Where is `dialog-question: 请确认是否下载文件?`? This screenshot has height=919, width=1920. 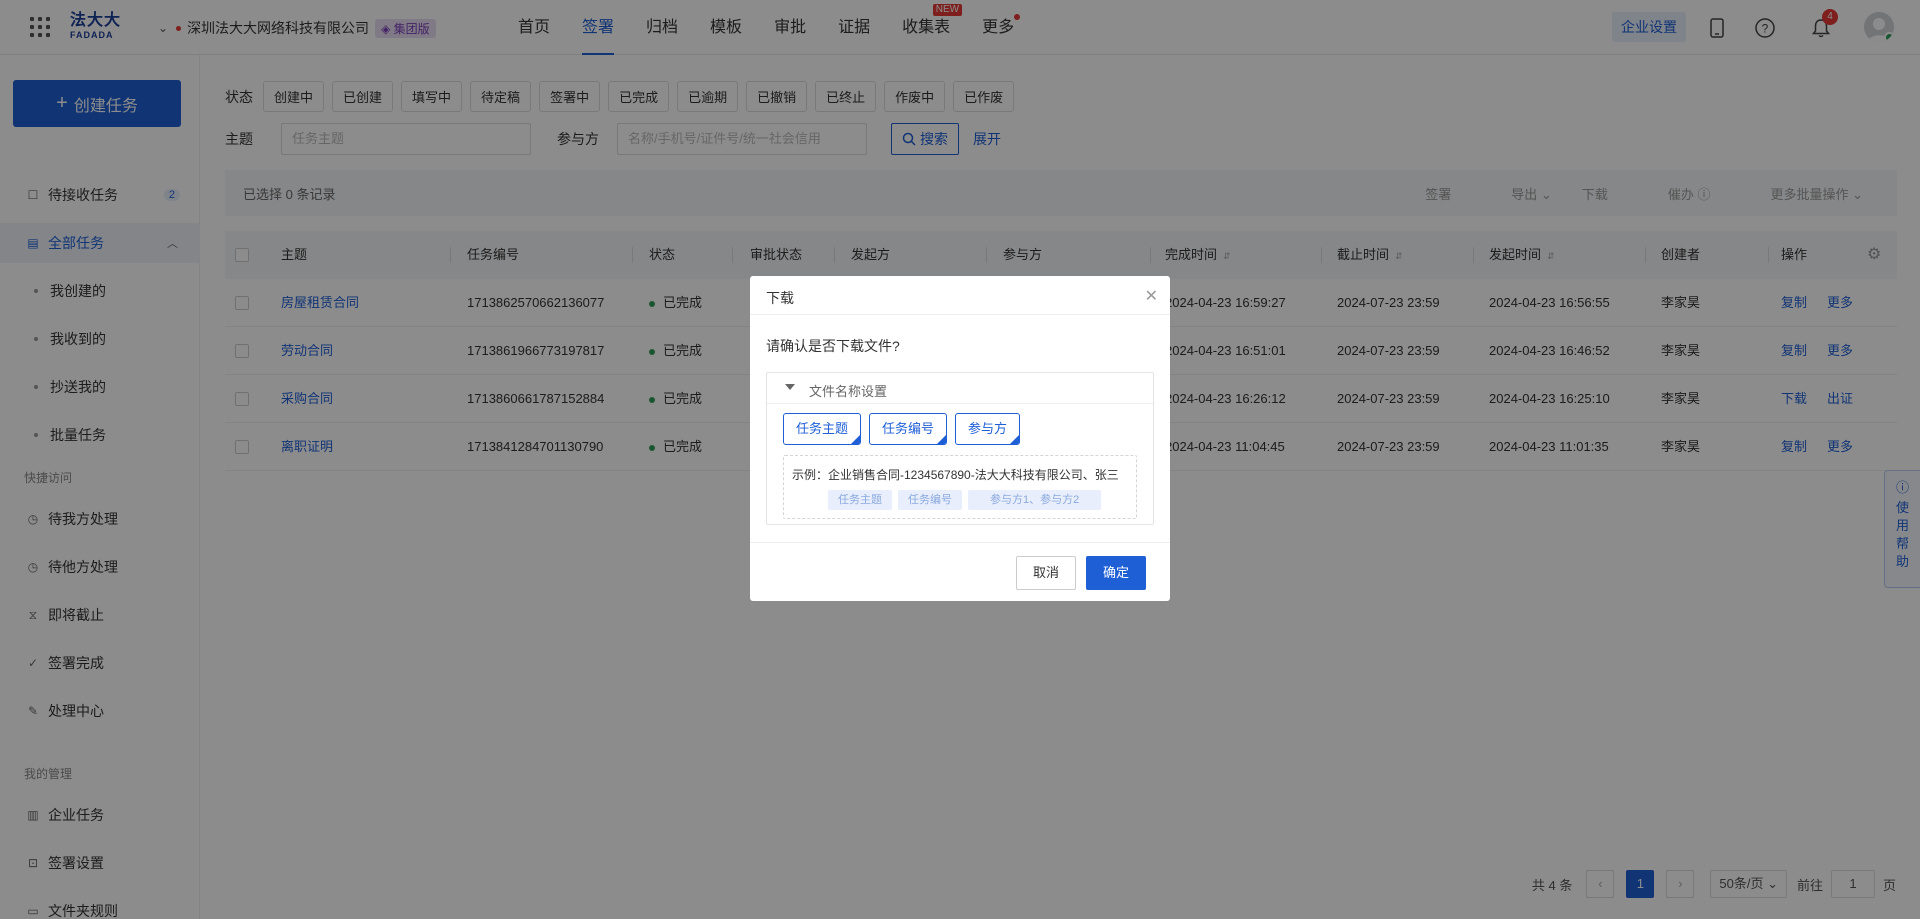
dialog-question: 请确认是否下载文件? is located at coordinates (833, 346).